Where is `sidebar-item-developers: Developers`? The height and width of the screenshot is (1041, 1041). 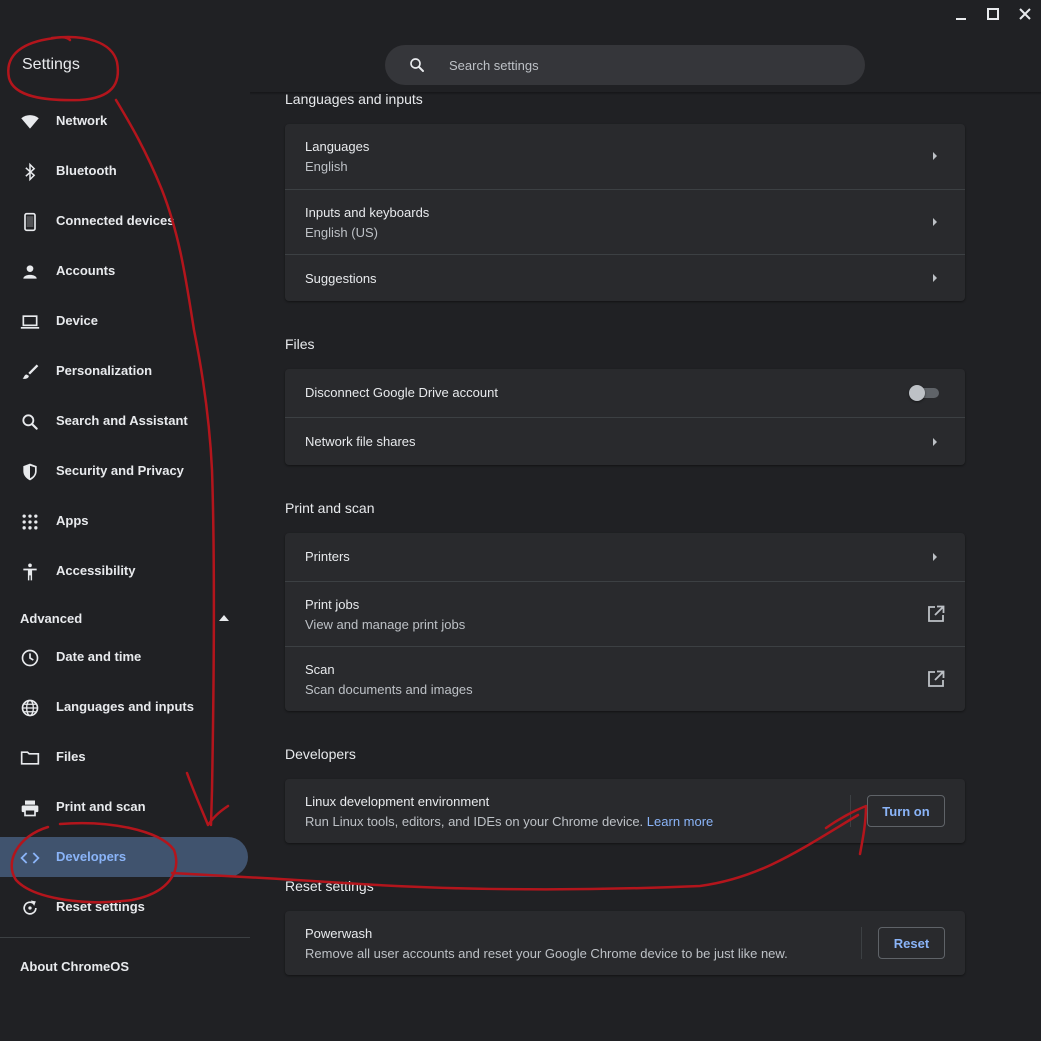
sidebar-item-developers: Developers is located at coordinates (124, 857).